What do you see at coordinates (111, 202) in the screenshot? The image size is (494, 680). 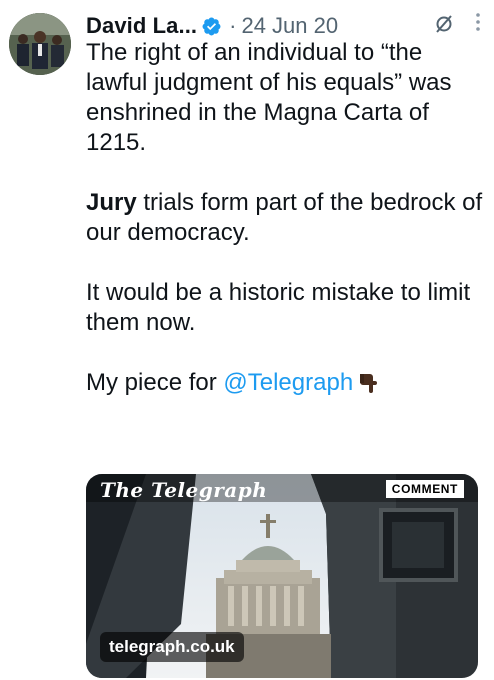 I see `bold-word-jury: Jury` at bounding box center [111, 202].